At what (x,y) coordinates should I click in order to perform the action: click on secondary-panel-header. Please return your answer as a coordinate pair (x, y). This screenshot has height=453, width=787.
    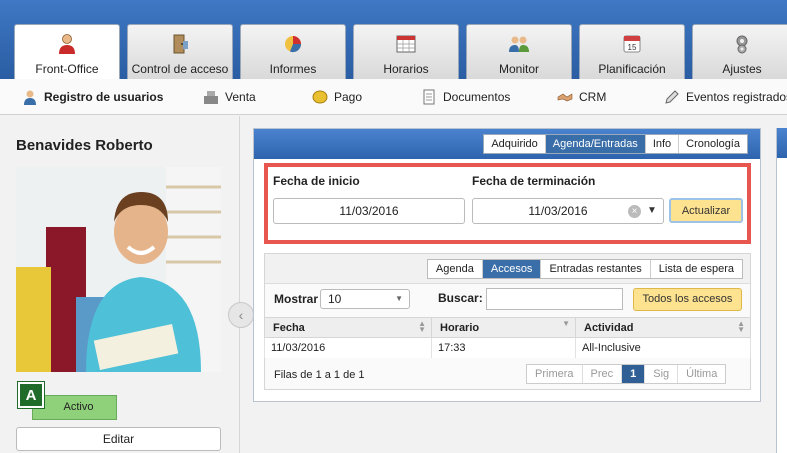
    Looking at the image, I should click on (782, 143).